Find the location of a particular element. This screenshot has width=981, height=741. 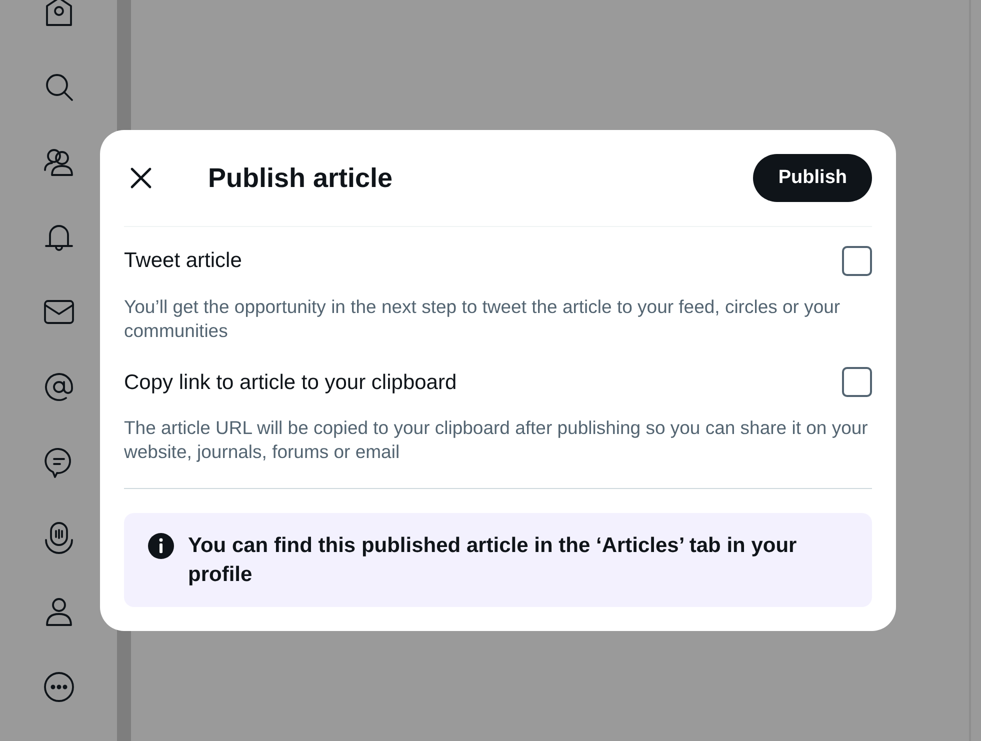

option-description: The article URL will be copied to your clipboard after publishing so you can share it on your website, journals, forums or email is located at coordinates (496, 440).